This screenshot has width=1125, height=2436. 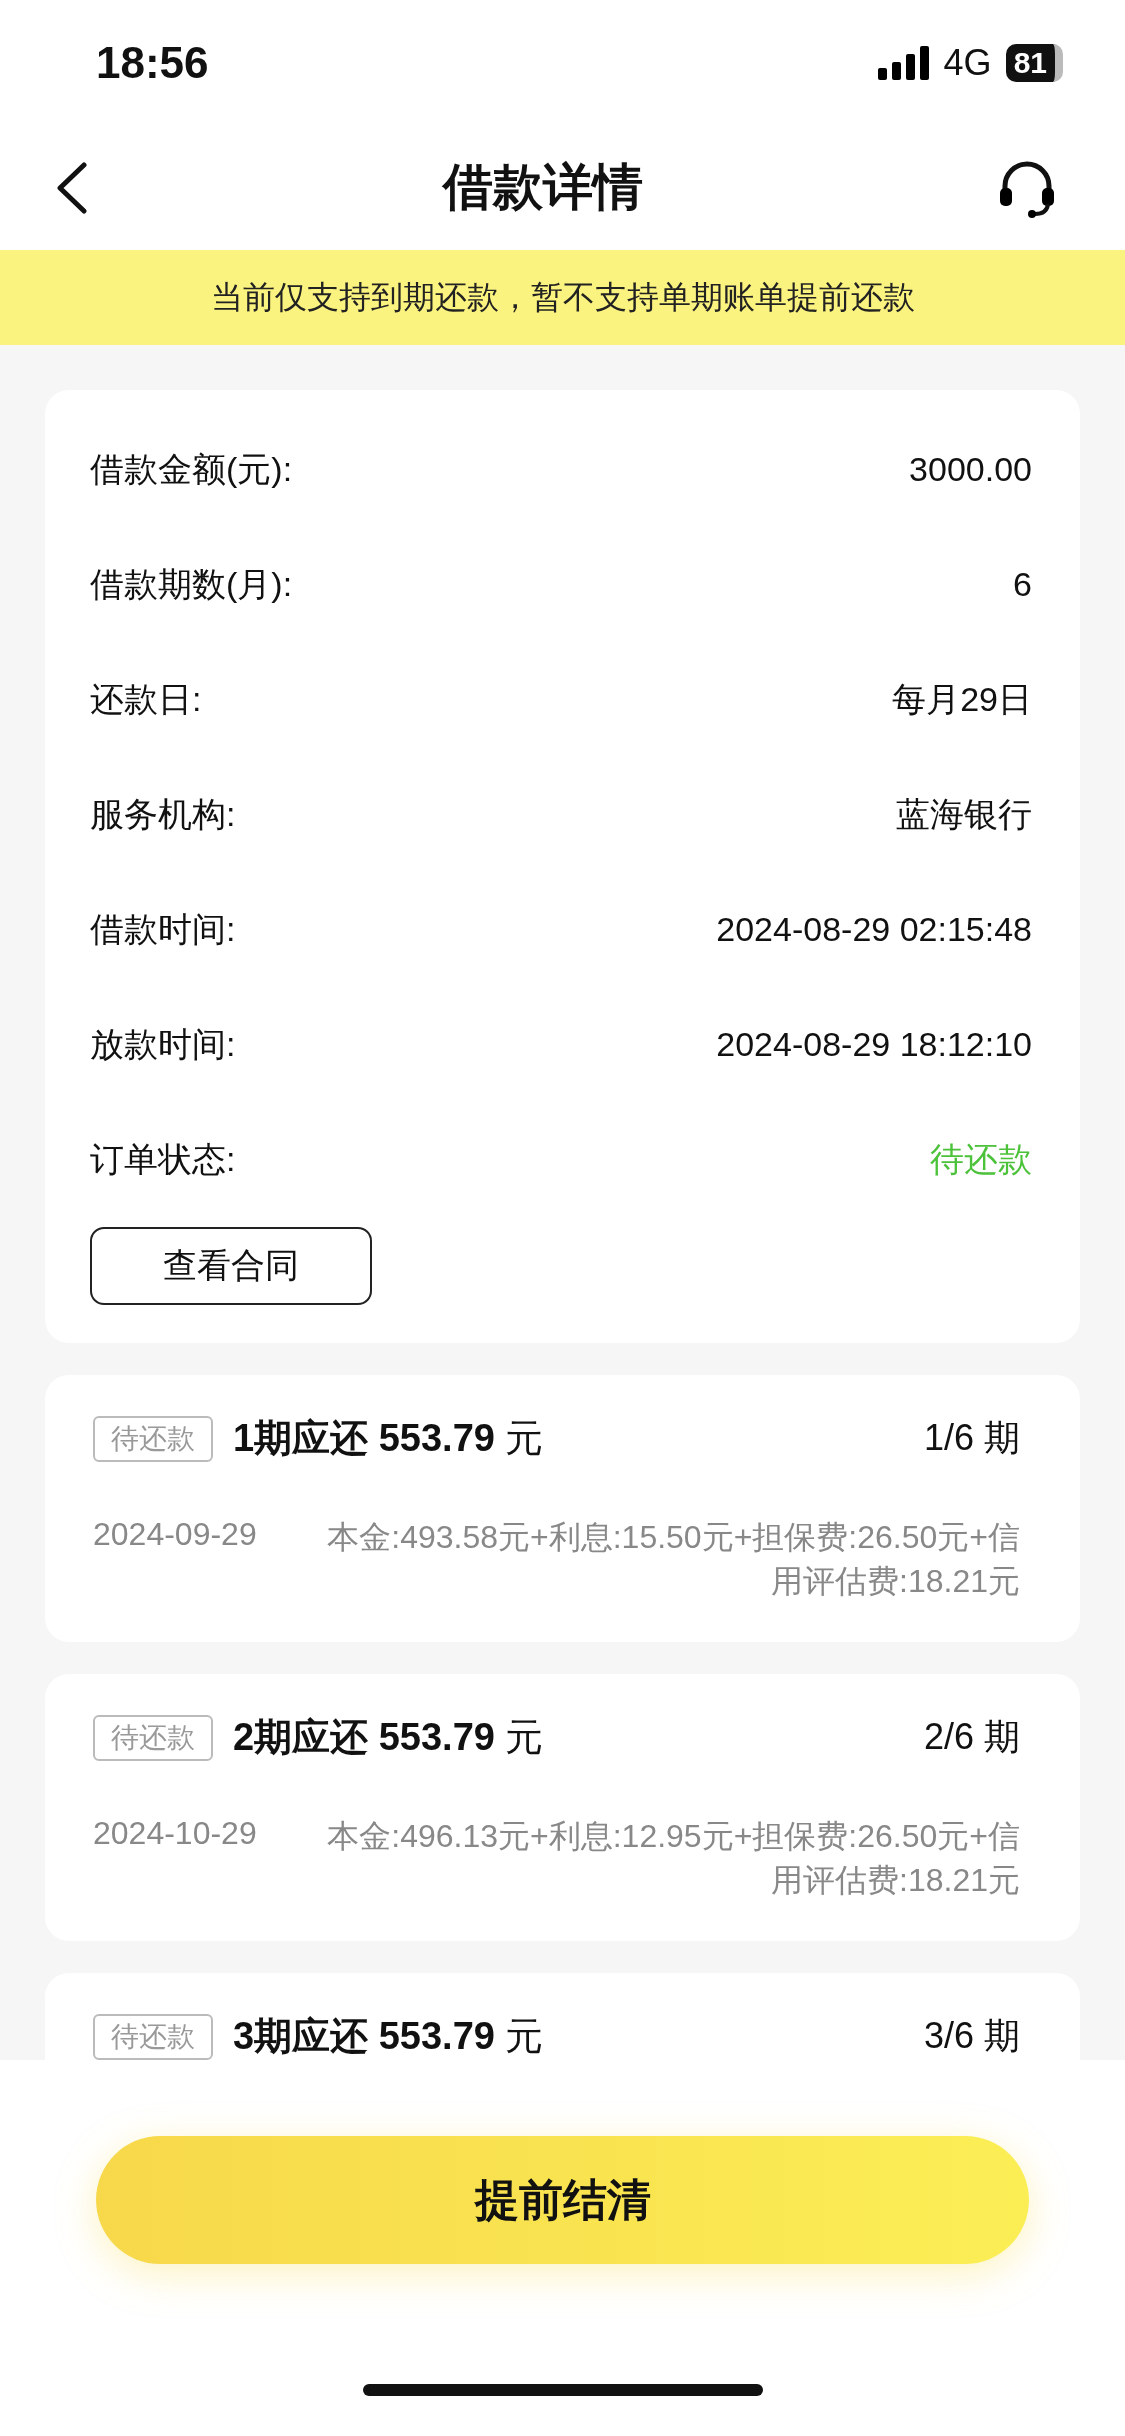 I want to click on due-date: 2024-10-29, so click(x=175, y=1834).